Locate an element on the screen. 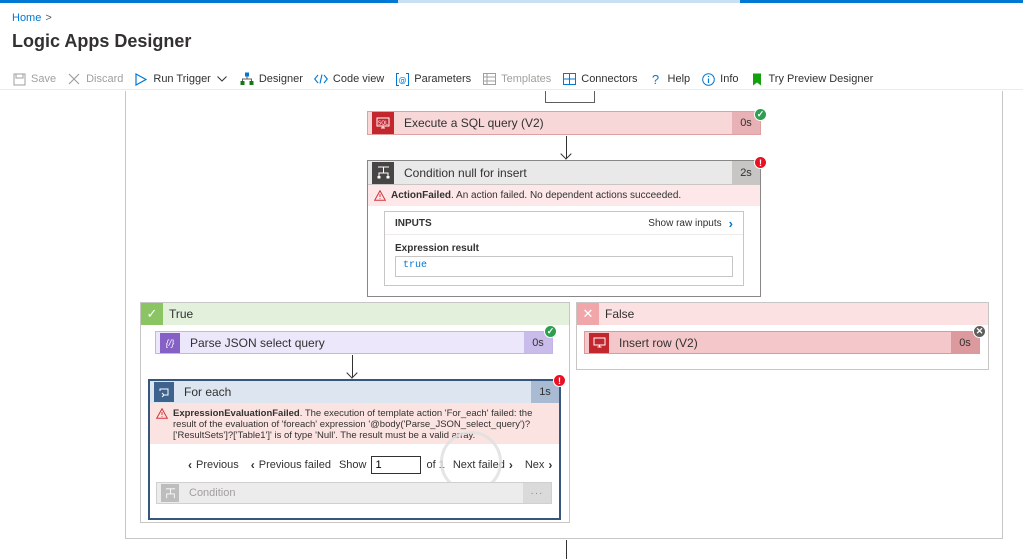  run-trigger-button: Run Trigger is located at coordinates (181, 79).